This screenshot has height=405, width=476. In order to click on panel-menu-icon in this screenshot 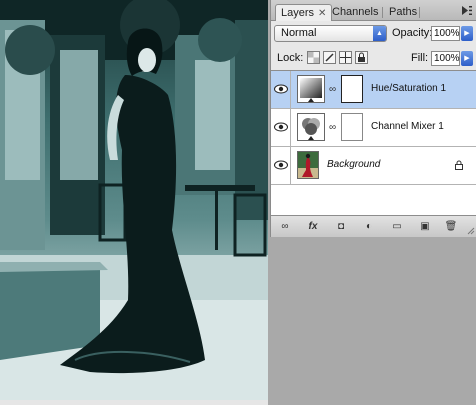, I will do `click(467, 10)`.